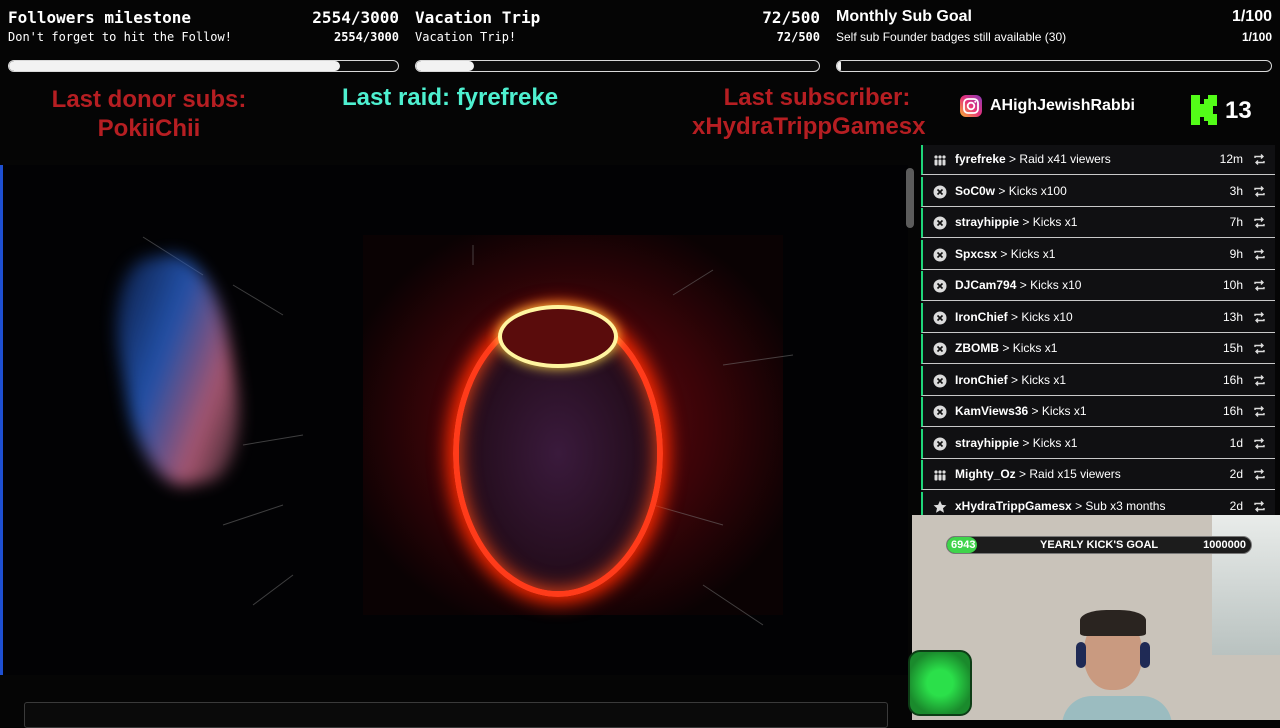 The image size is (1280, 728). What do you see at coordinates (904, 16) in the screenshot?
I see `goal-title: Monthly Sub Goal` at bounding box center [904, 16].